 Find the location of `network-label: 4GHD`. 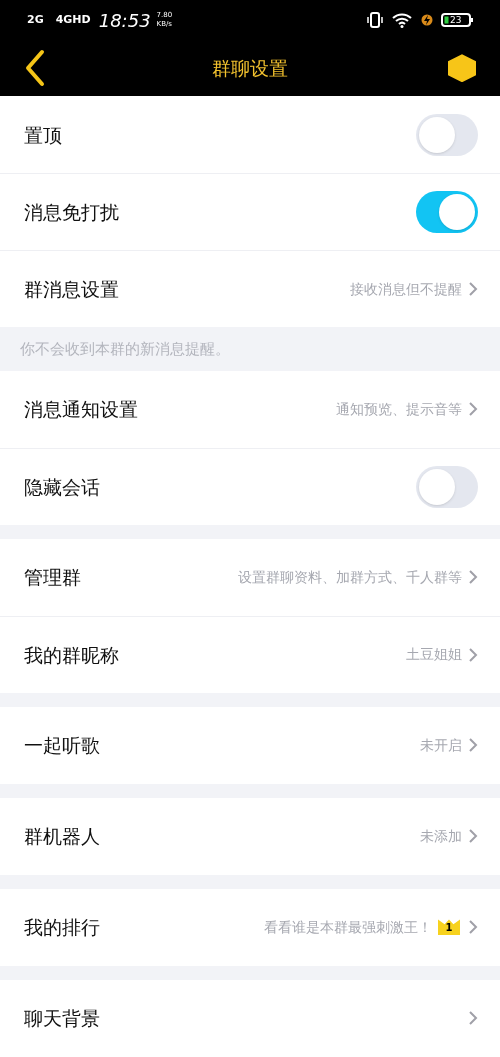

network-label: 4GHD is located at coordinates (73, 19).